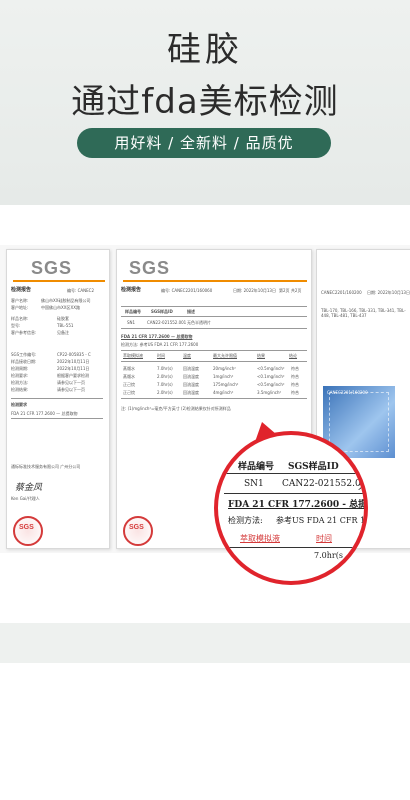  What do you see at coordinates (325, 484) in the screenshot?
I see `zoom-sample-id: CAN22-021552.001` at bounding box center [325, 484].